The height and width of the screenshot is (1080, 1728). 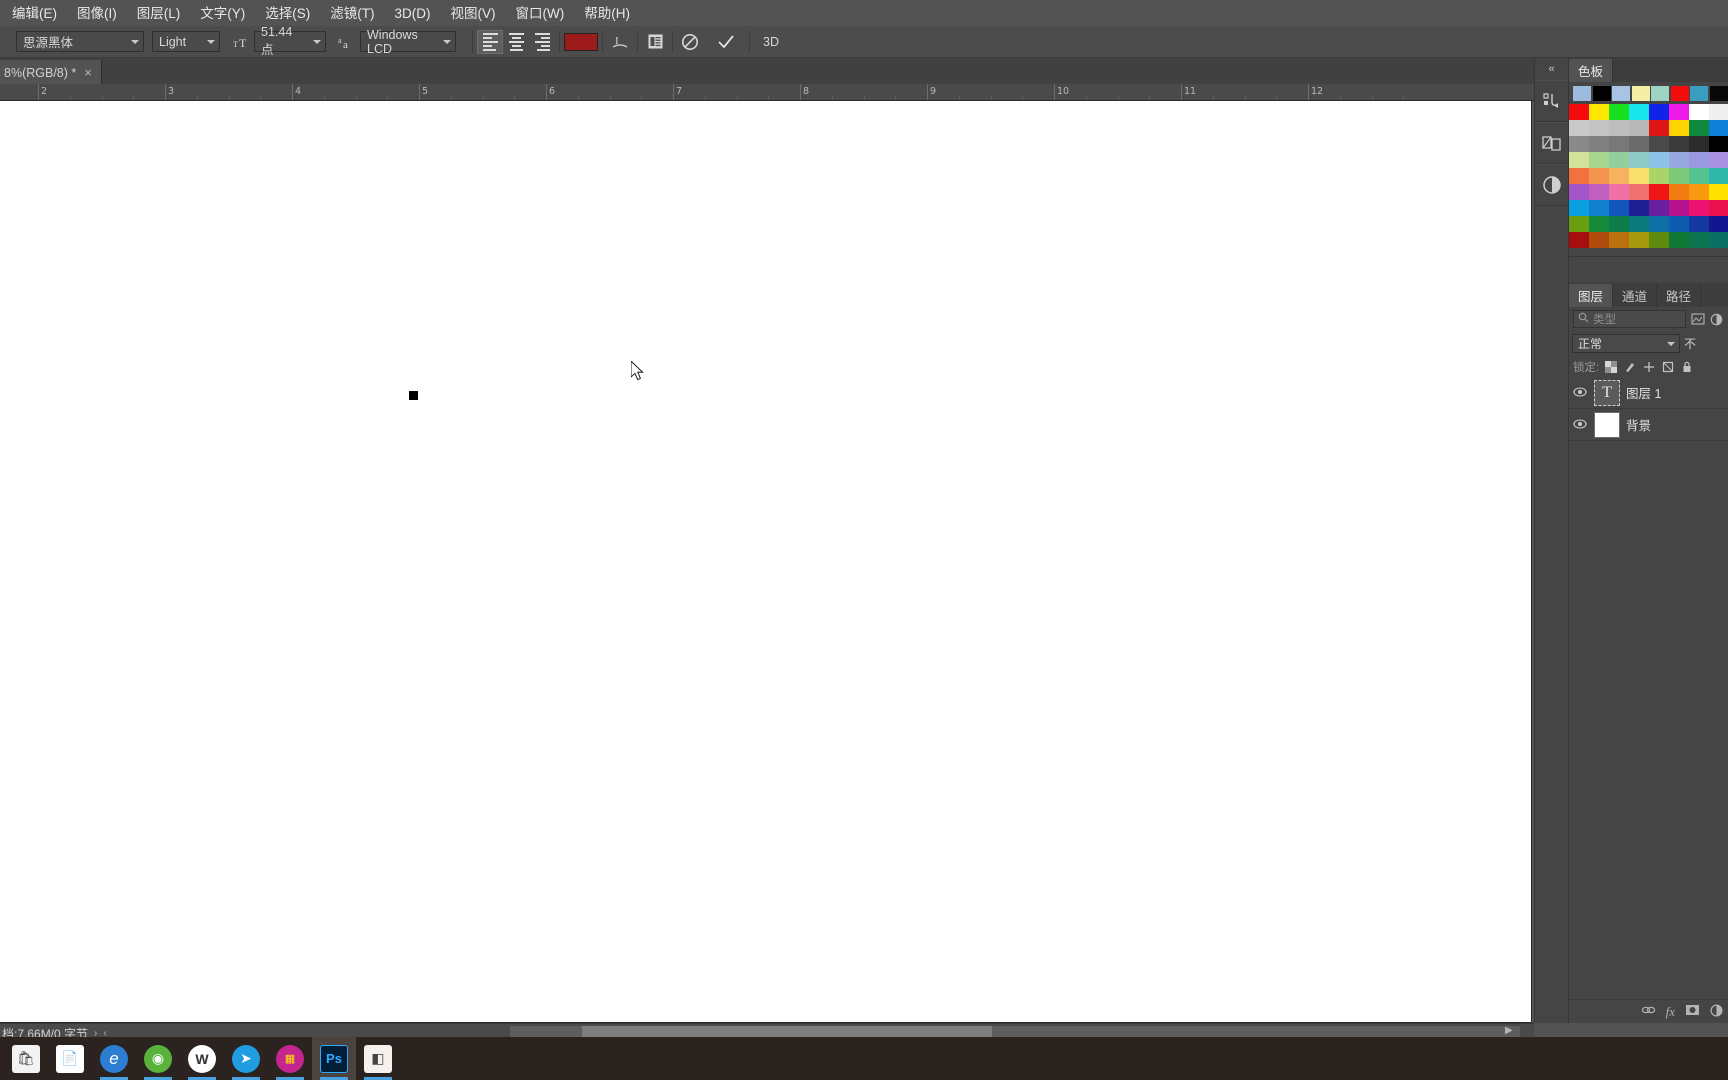 What do you see at coordinates (607, 13) in the screenshot?
I see `menu-help: 帮助(H)` at bounding box center [607, 13].